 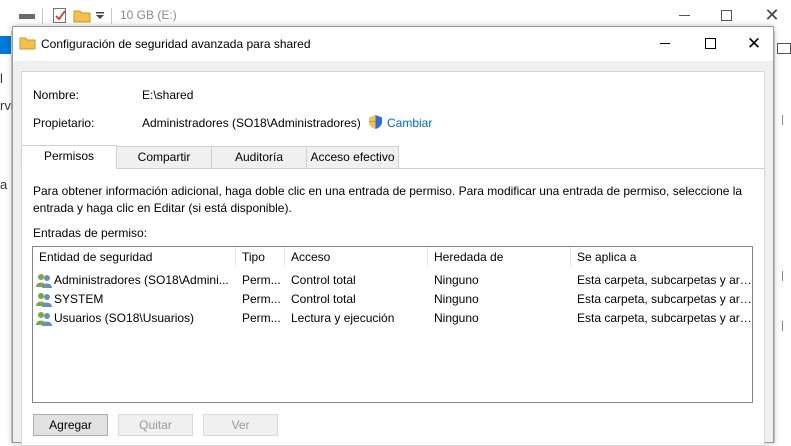 I want to click on add-button: Agregar, so click(x=70, y=425).